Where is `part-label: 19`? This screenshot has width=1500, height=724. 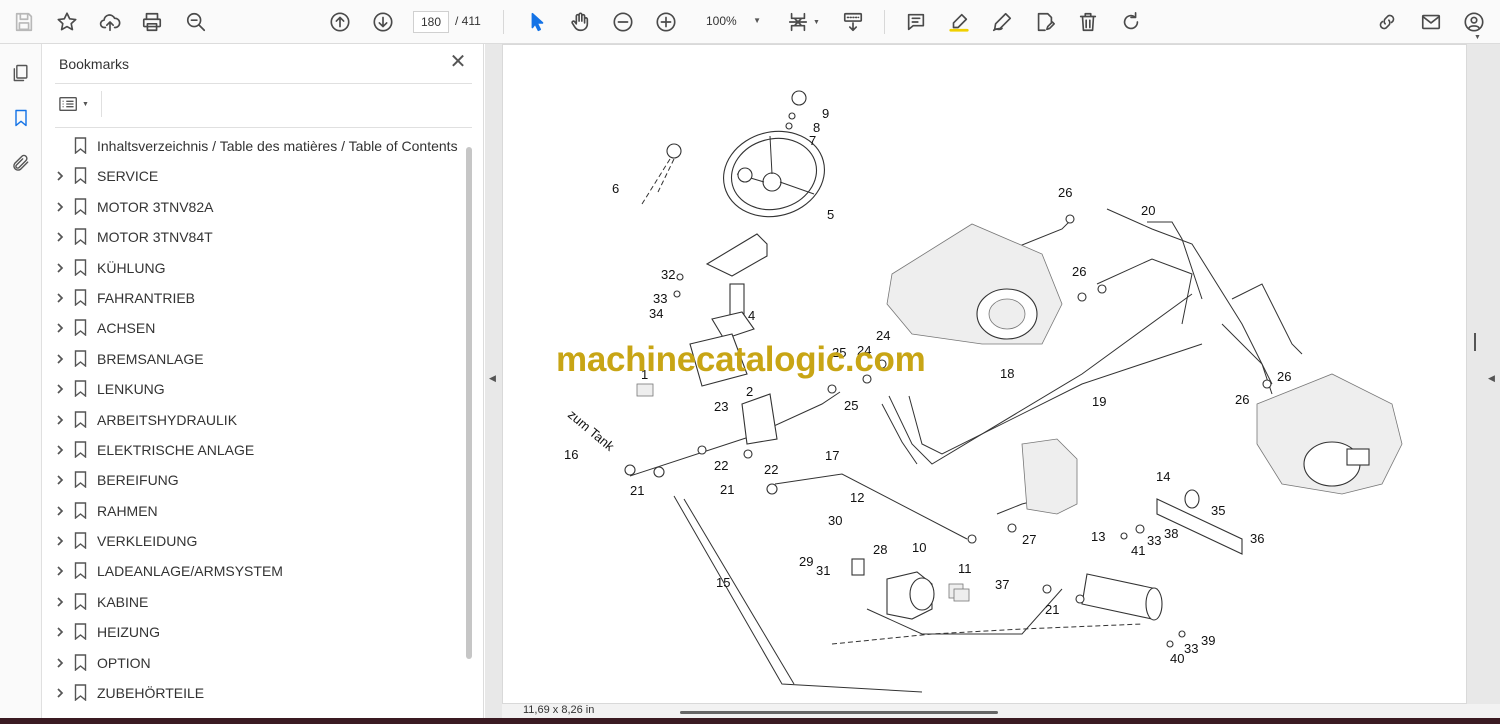 part-label: 19 is located at coordinates (1099, 401).